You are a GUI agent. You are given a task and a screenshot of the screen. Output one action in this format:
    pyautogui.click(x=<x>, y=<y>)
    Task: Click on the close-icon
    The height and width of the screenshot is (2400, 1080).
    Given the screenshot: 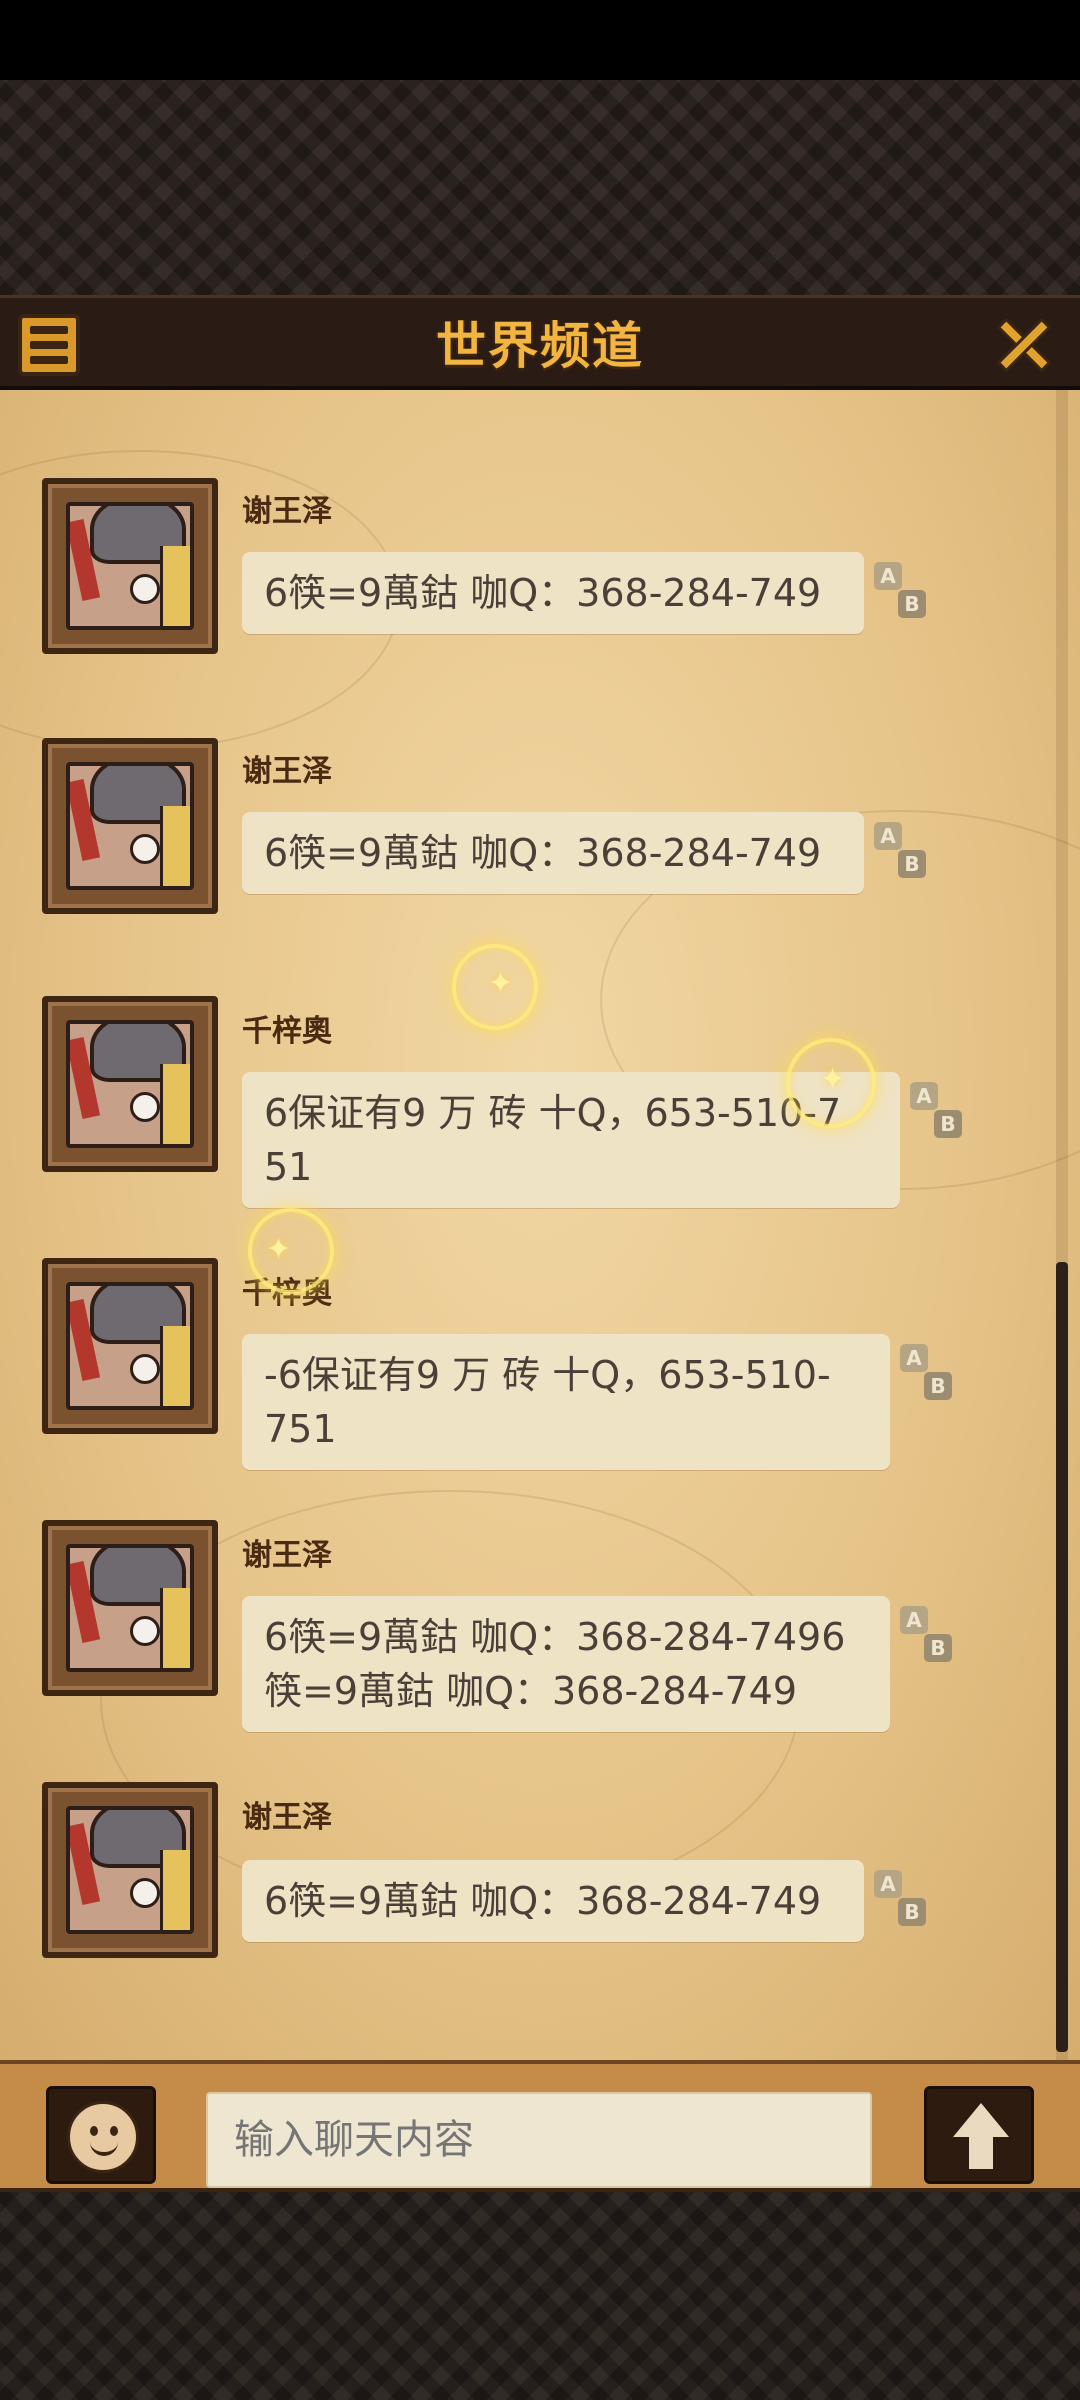 What is the action you would take?
    pyautogui.click(x=1023, y=345)
    